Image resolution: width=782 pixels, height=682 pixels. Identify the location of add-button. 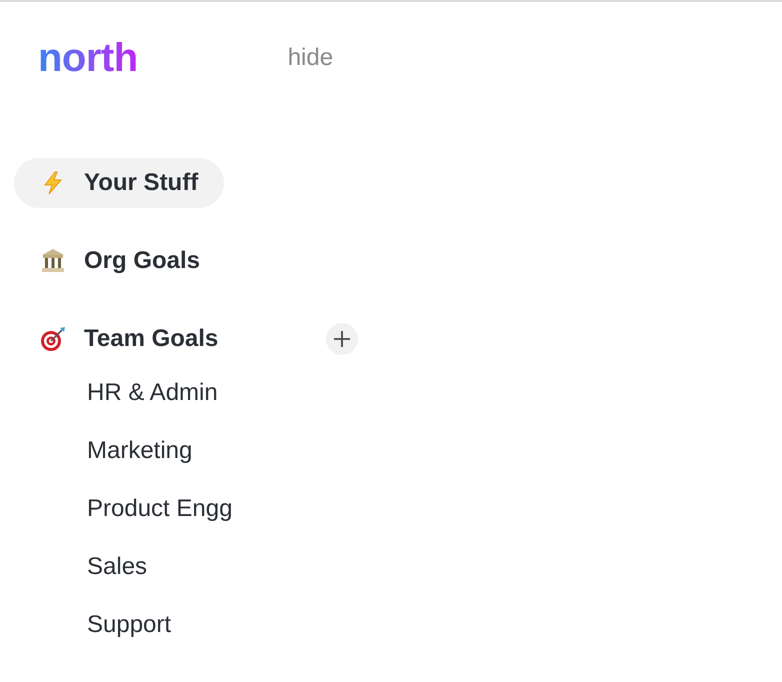
(342, 339).